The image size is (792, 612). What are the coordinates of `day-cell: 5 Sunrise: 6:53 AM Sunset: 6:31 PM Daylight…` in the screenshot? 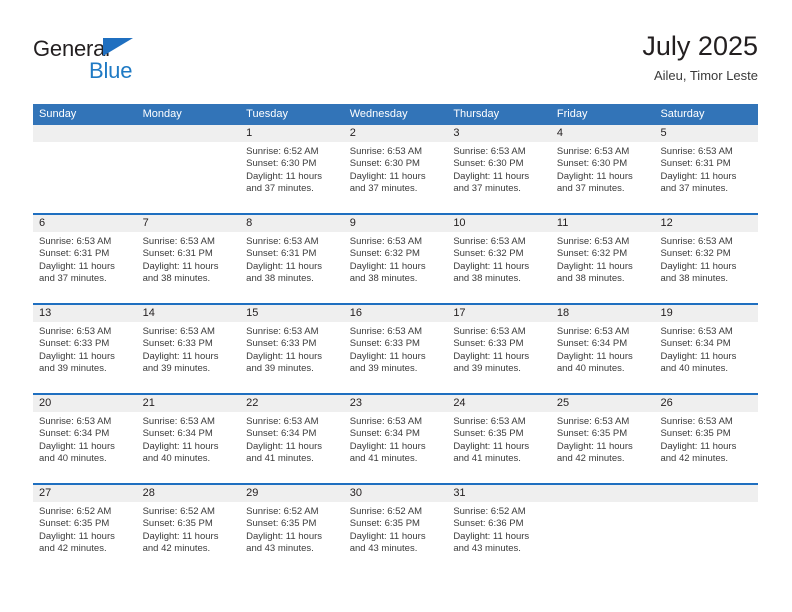 It's located at (706, 169).